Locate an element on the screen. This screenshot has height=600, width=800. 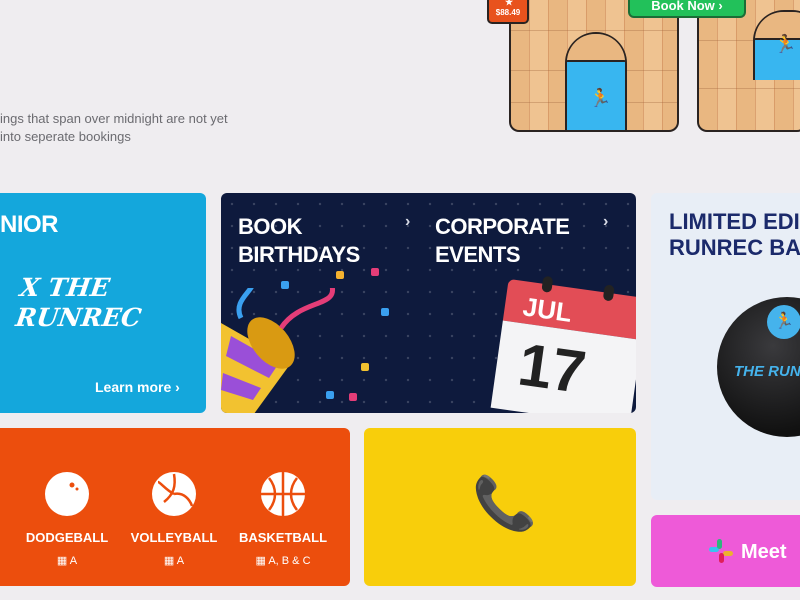
corporate-events-link: CORPORATE EVENTS is located at coordinates (502, 241).